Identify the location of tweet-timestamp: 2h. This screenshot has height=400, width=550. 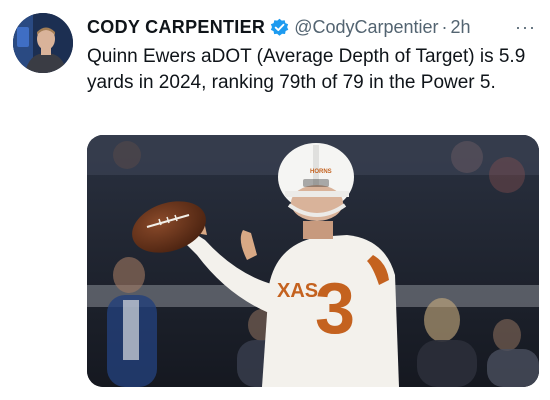
(461, 27).